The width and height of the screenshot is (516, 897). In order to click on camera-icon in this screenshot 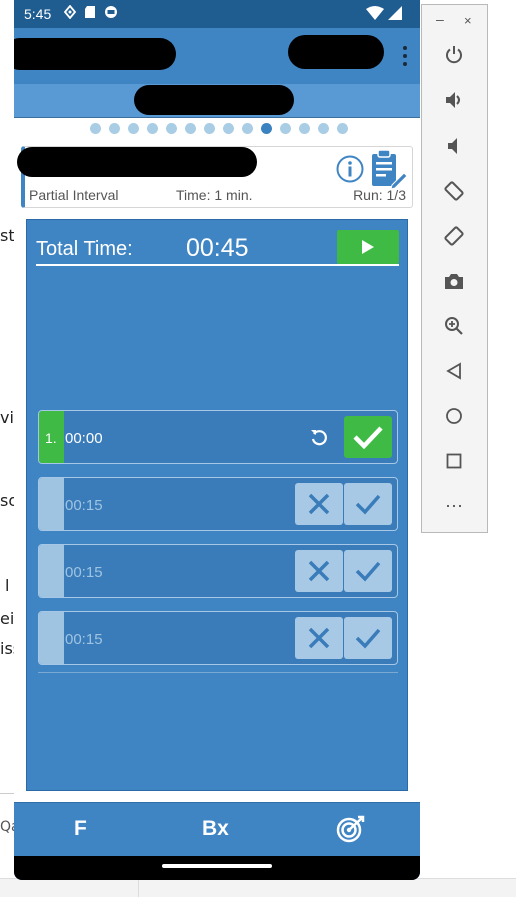, I will do `click(454, 281)`.